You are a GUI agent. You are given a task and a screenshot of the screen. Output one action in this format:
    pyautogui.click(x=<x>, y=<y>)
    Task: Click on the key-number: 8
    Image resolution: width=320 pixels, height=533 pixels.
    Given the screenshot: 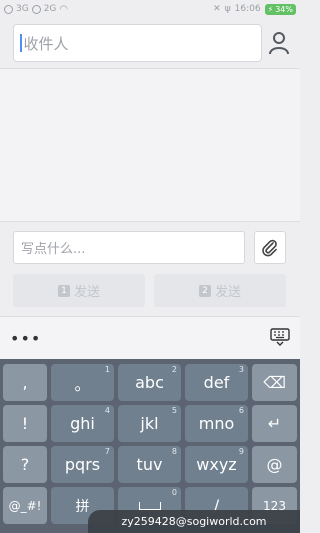 What is the action you would take?
    pyautogui.click(x=174, y=451)
    